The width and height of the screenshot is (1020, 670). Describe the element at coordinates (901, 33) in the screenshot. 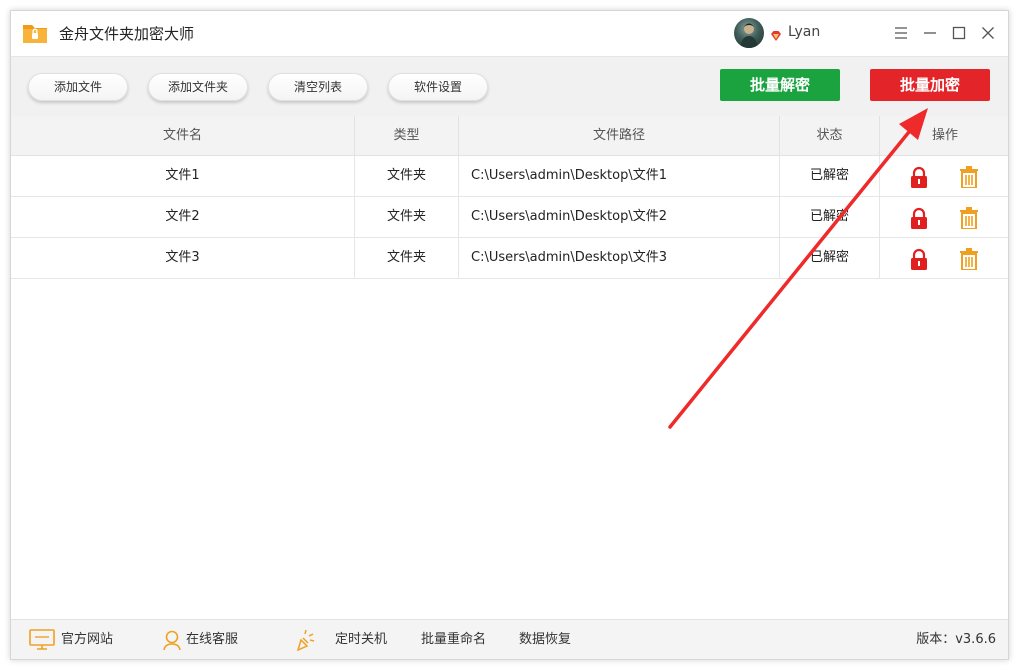

I see `menu-icon` at that location.